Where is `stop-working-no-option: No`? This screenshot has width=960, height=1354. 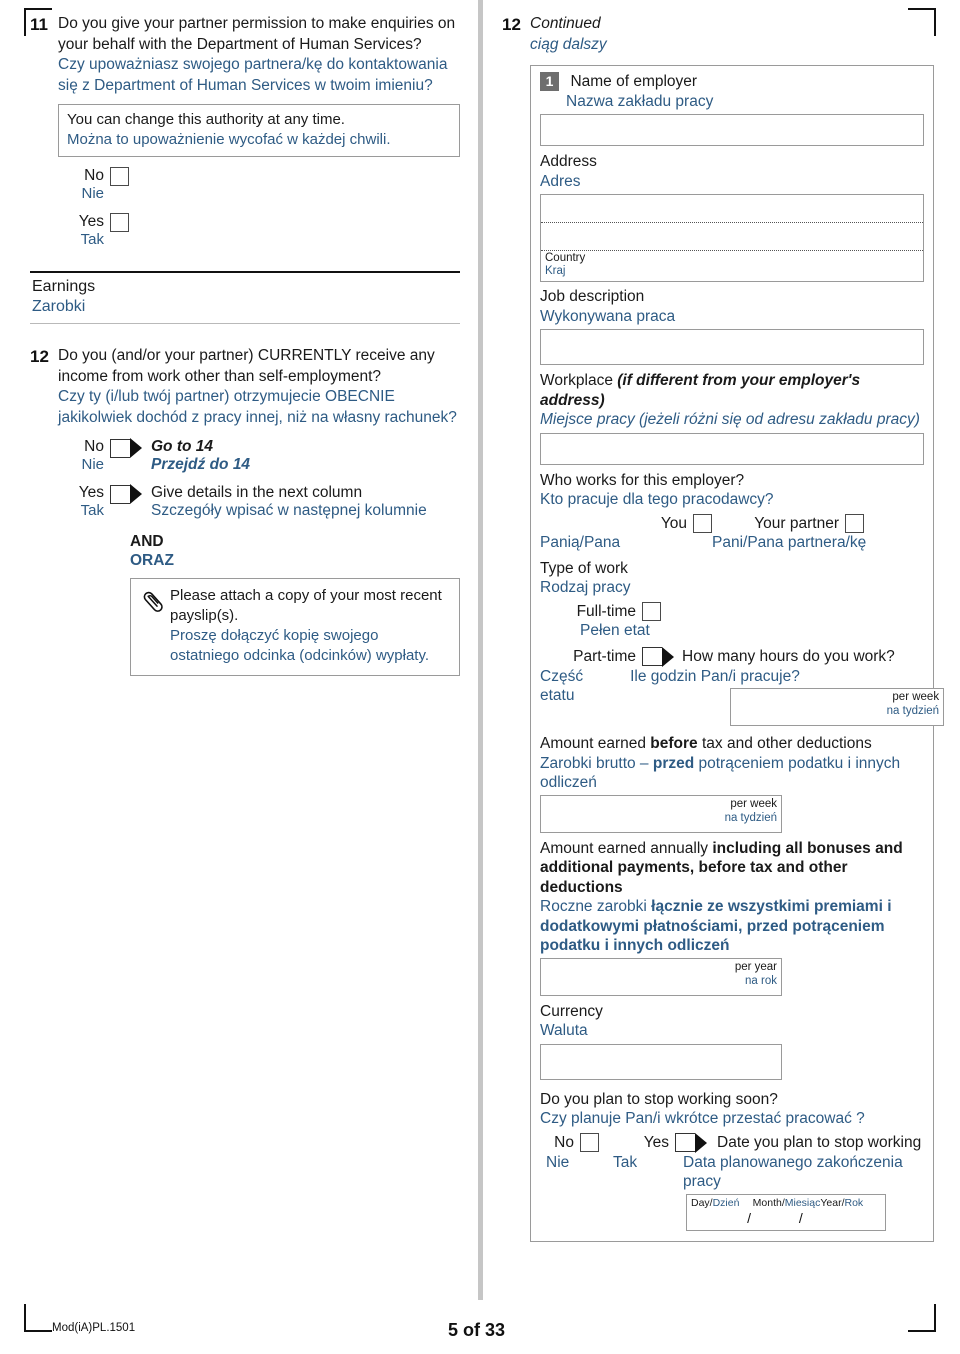
stop-working-no-option: No is located at coordinates (569, 1142).